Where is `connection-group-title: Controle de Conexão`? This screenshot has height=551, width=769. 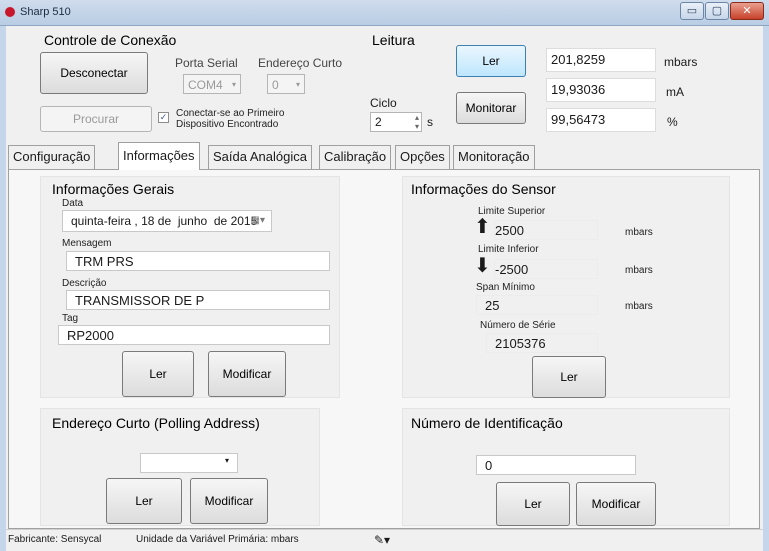 connection-group-title: Controle de Conexão is located at coordinates (110, 40).